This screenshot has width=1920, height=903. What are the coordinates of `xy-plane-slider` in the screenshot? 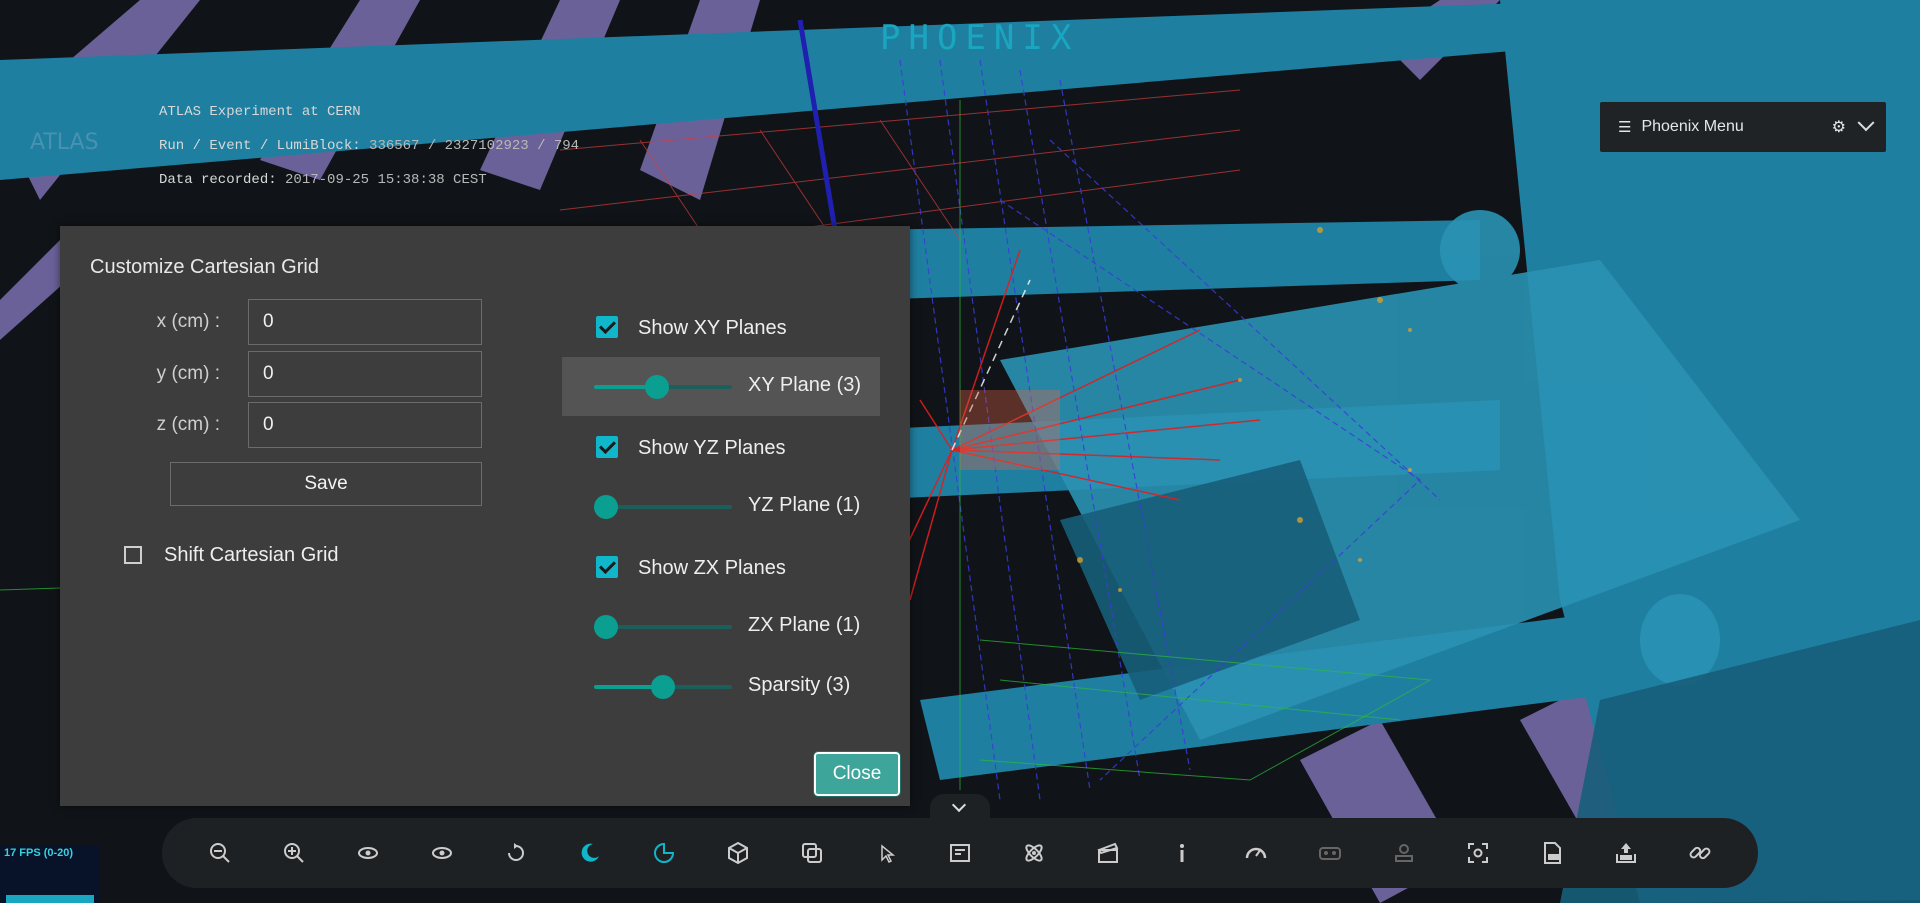 It's located at (663, 387).